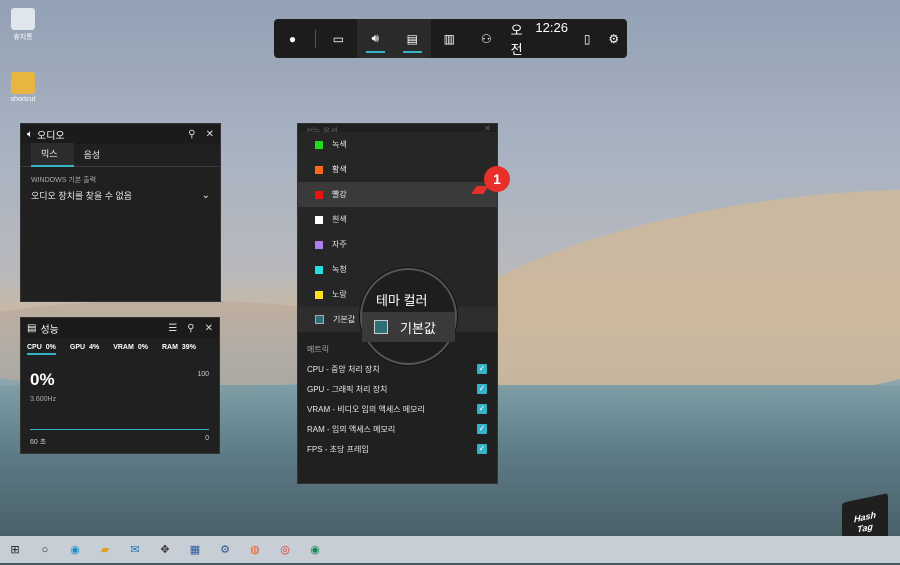 Image resolution: width=900 pixels, height=565 pixels. I want to click on file-explorer-icon: ▰, so click(105, 549).